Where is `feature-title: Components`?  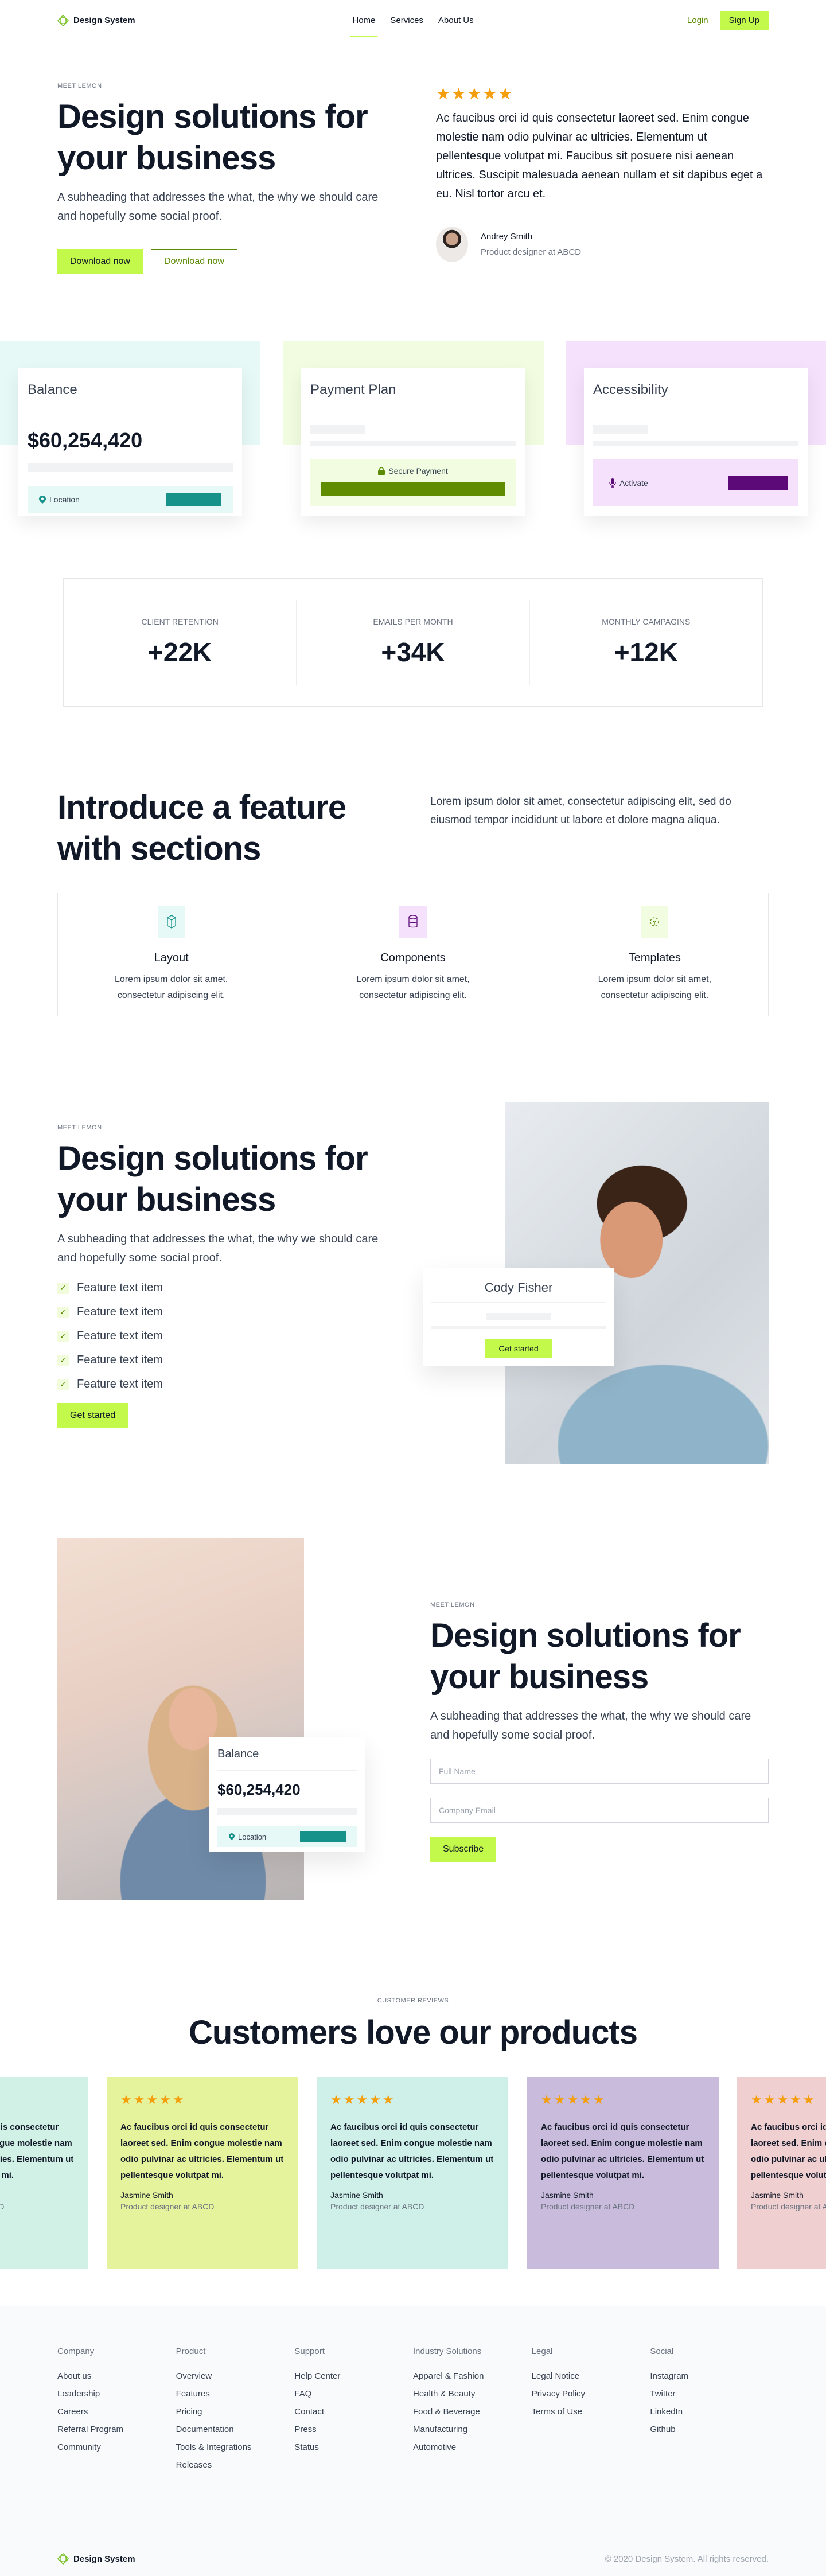
feature-title: Components is located at coordinates (413, 958).